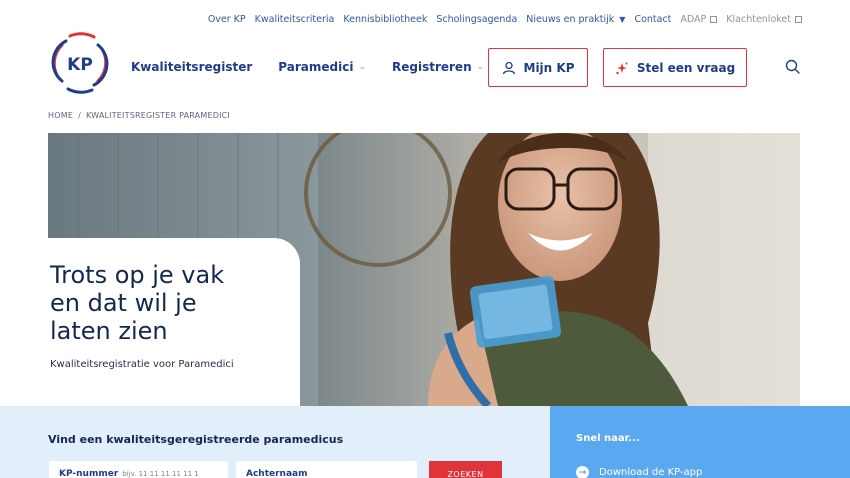 Image resolution: width=850 pixels, height=478 pixels. Describe the element at coordinates (758, 19) in the screenshot. I see `topnav-label: Klachtenloket` at that location.